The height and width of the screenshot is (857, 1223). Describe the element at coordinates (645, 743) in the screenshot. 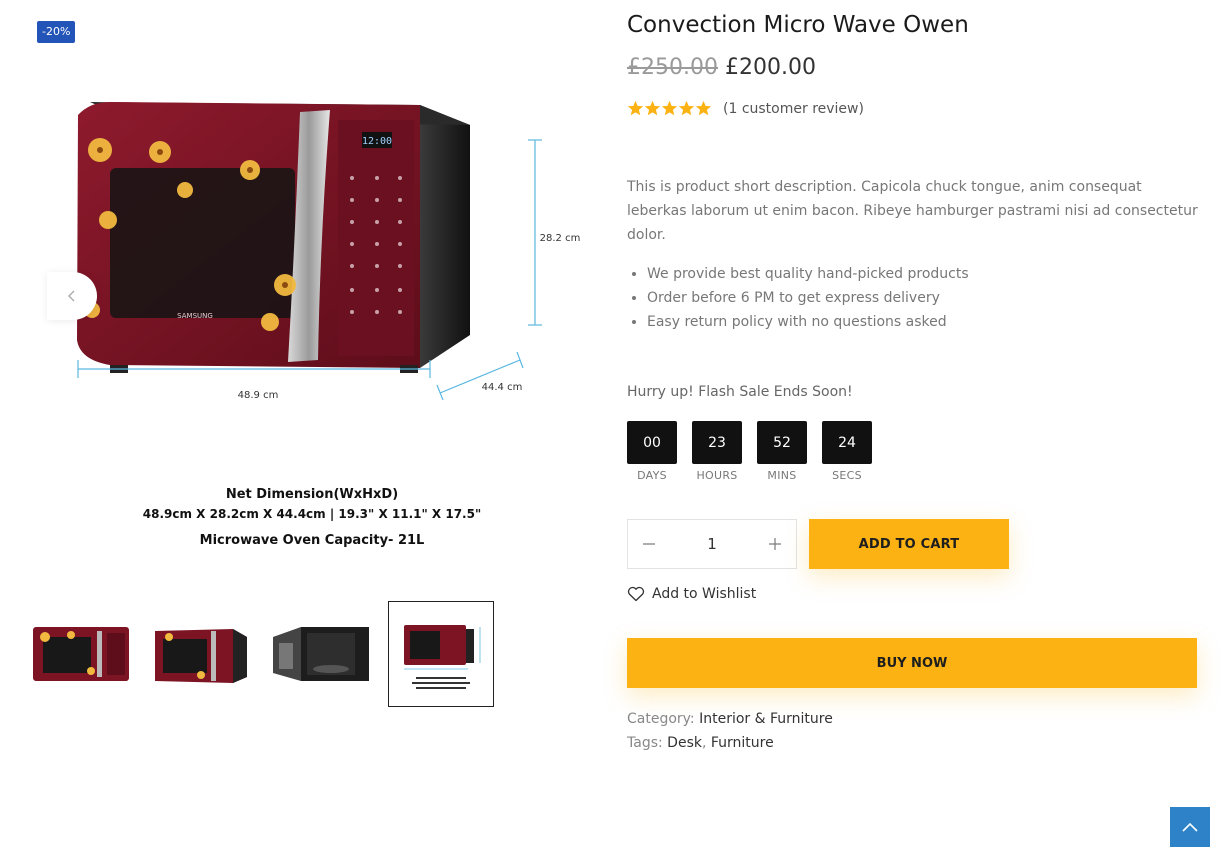

I see `tags-label: Tags:` at that location.